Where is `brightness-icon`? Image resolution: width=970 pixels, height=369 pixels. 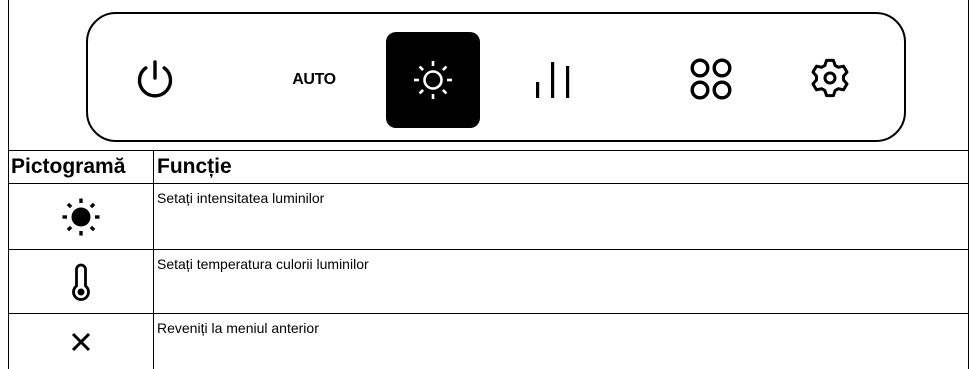 brightness-icon is located at coordinates (433, 80).